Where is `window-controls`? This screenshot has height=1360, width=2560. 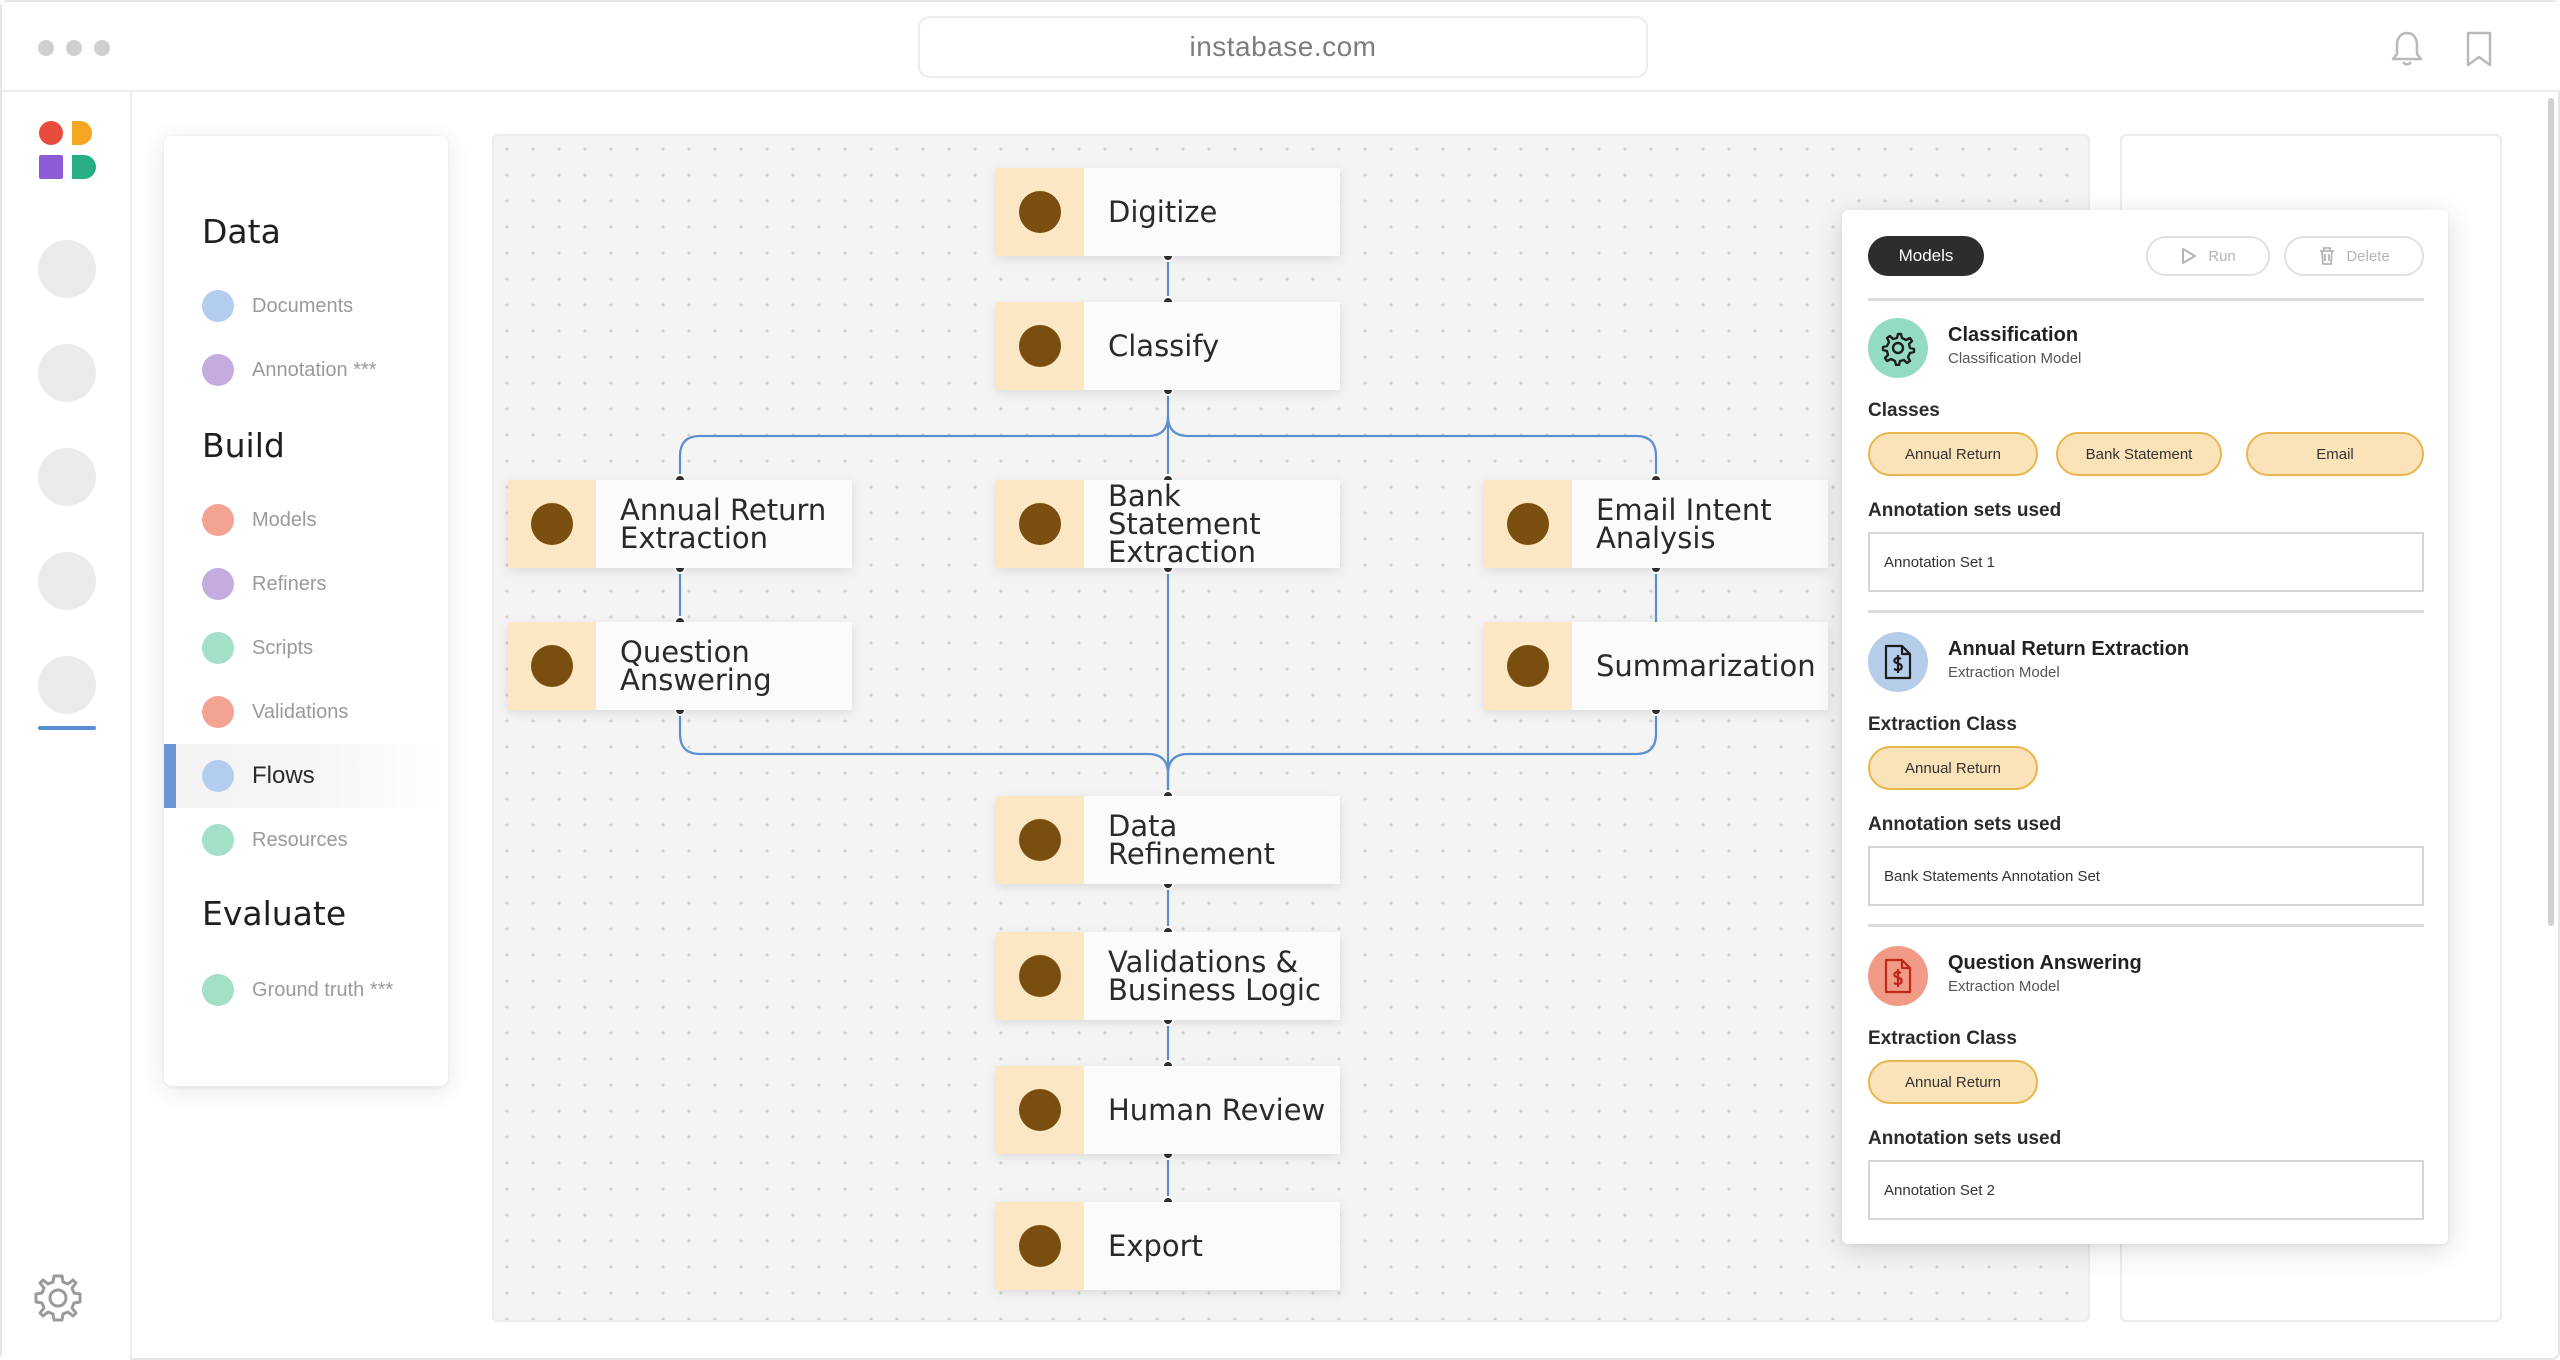 window-controls is located at coordinates (74, 48).